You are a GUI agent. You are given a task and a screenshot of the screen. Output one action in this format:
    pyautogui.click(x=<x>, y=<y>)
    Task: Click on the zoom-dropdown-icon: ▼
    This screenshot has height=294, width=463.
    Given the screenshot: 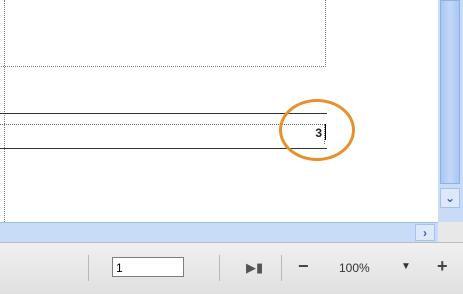 What is the action you would take?
    pyautogui.click(x=406, y=266)
    